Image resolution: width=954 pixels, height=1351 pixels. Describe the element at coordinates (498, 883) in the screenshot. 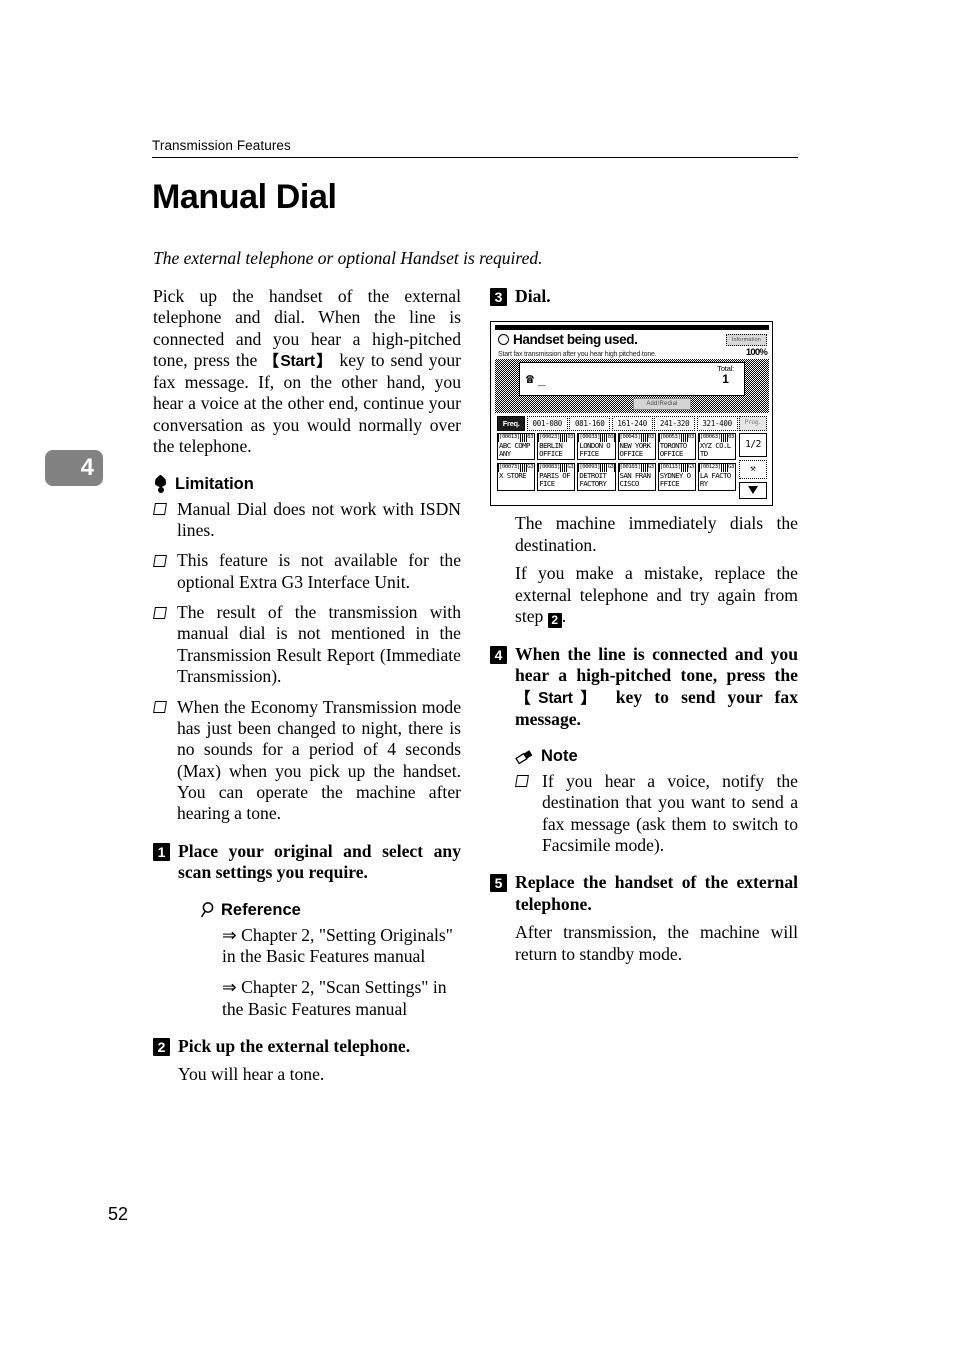

I see `step-number-badge: 5` at that location.